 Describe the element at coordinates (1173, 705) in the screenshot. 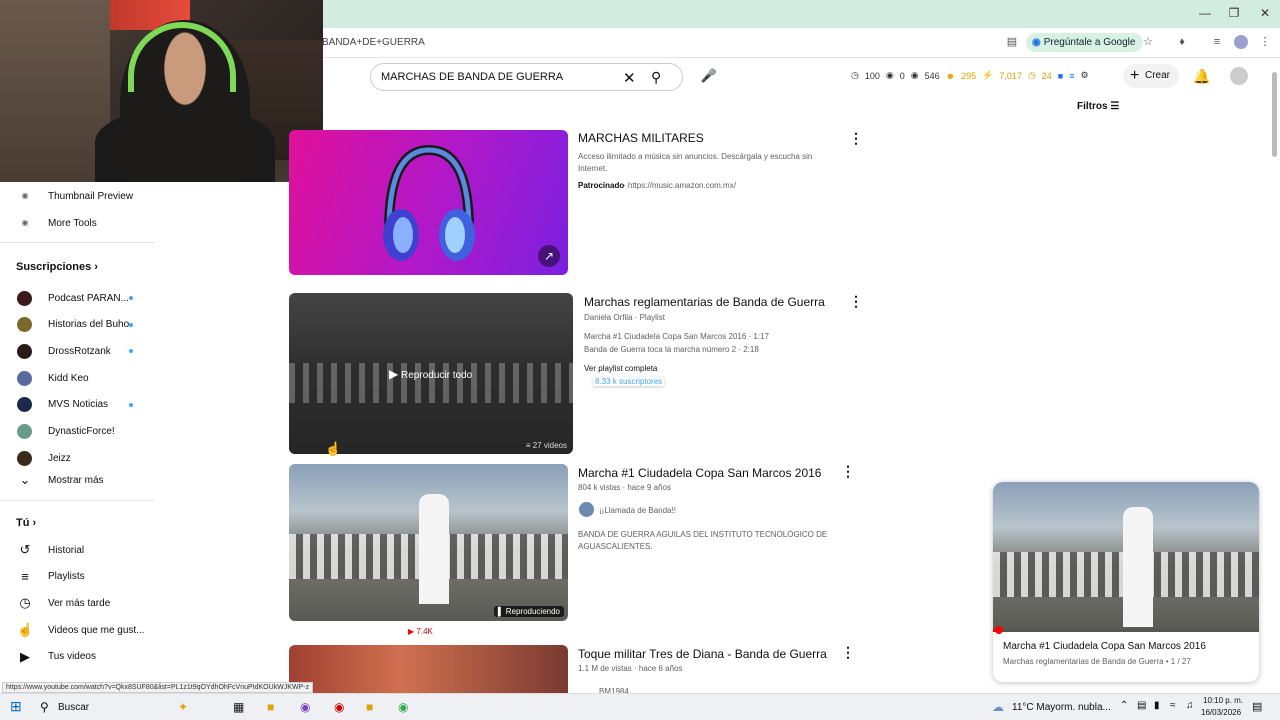

I see `wifi-icon: ≈` at that location.